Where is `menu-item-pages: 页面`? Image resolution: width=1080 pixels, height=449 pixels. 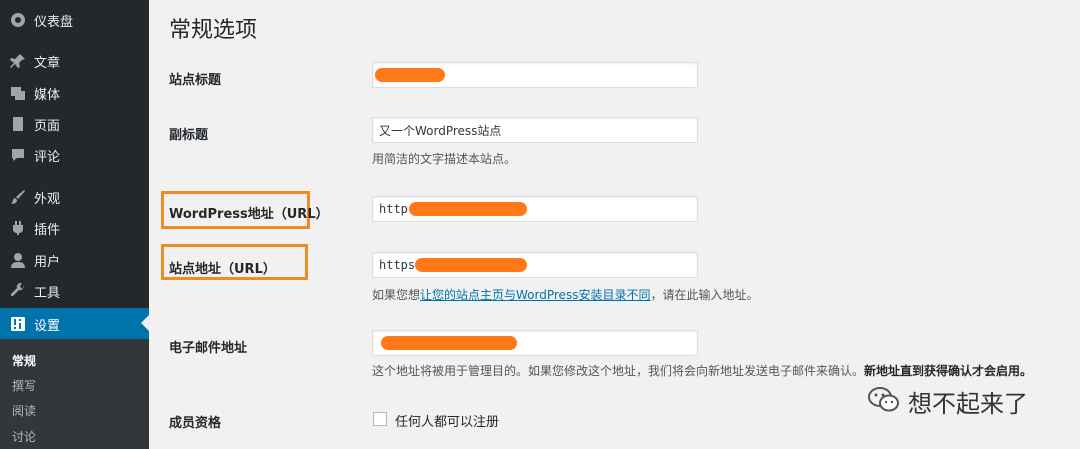 menu-item-pages: 页面 is located at coordinates (74, 124).